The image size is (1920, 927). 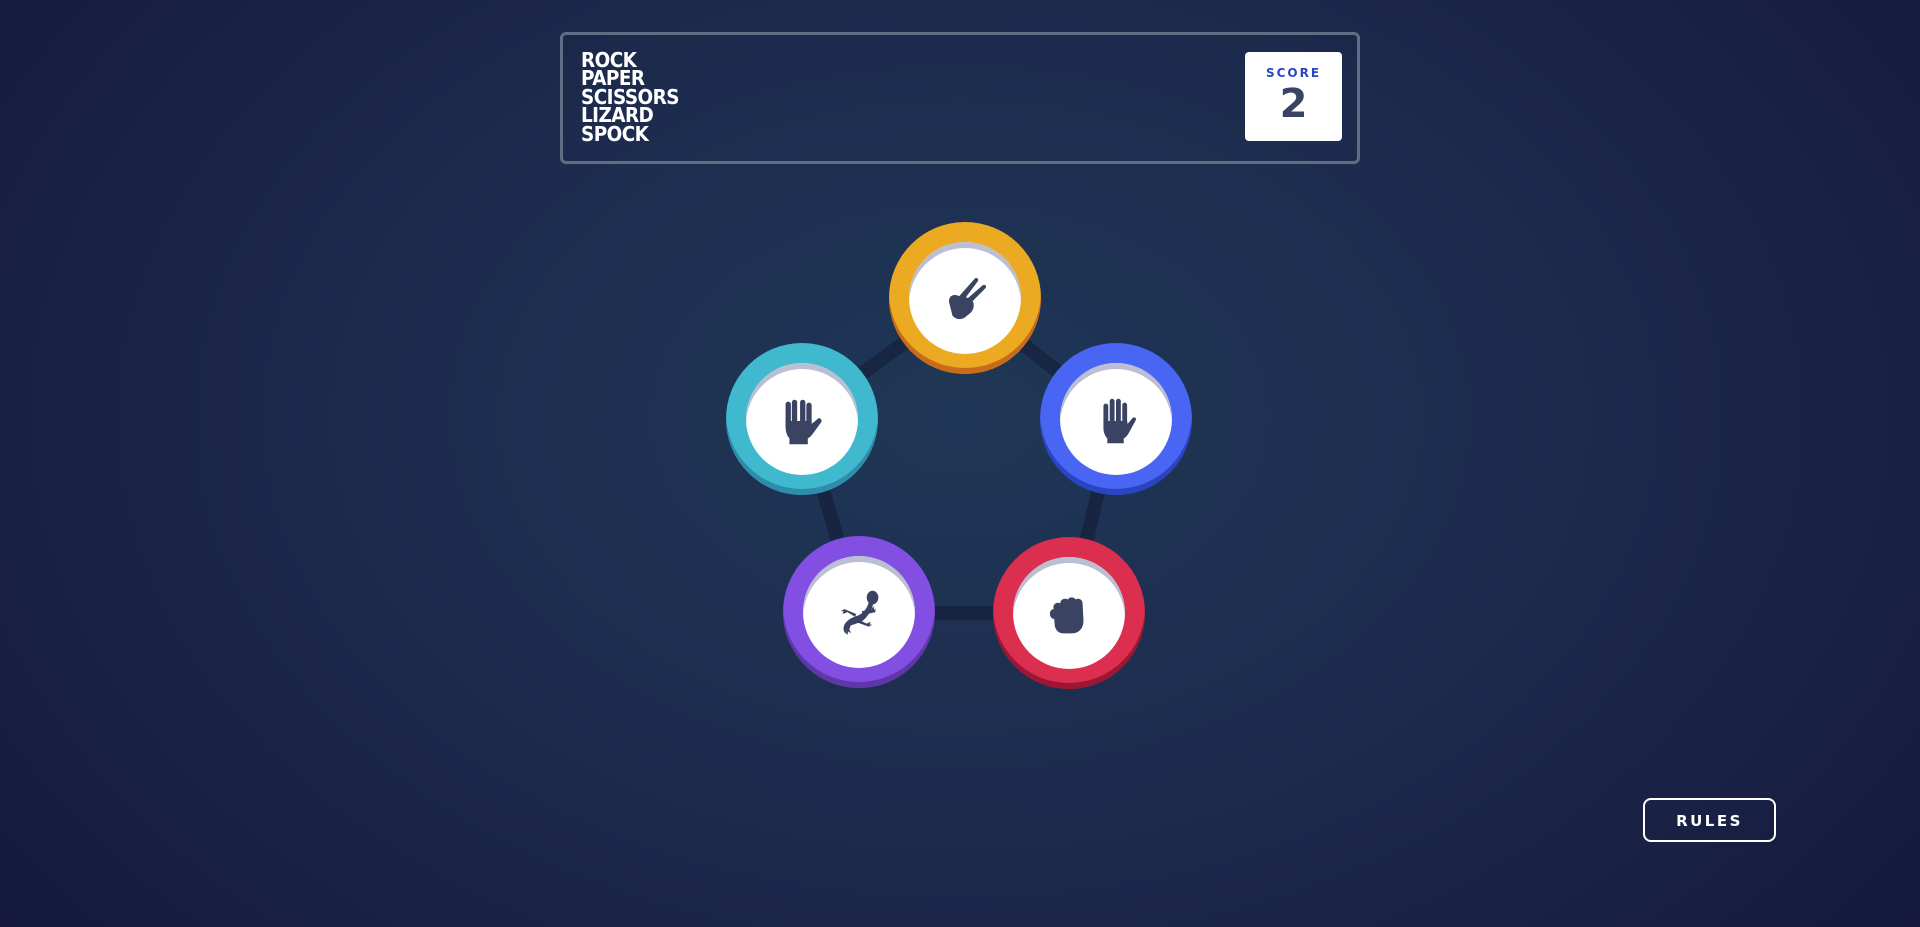 What do you see at coordinates (968, 298) in the screenshot?
I see `scissors-hand-icon` at bounding box center [968, 298].